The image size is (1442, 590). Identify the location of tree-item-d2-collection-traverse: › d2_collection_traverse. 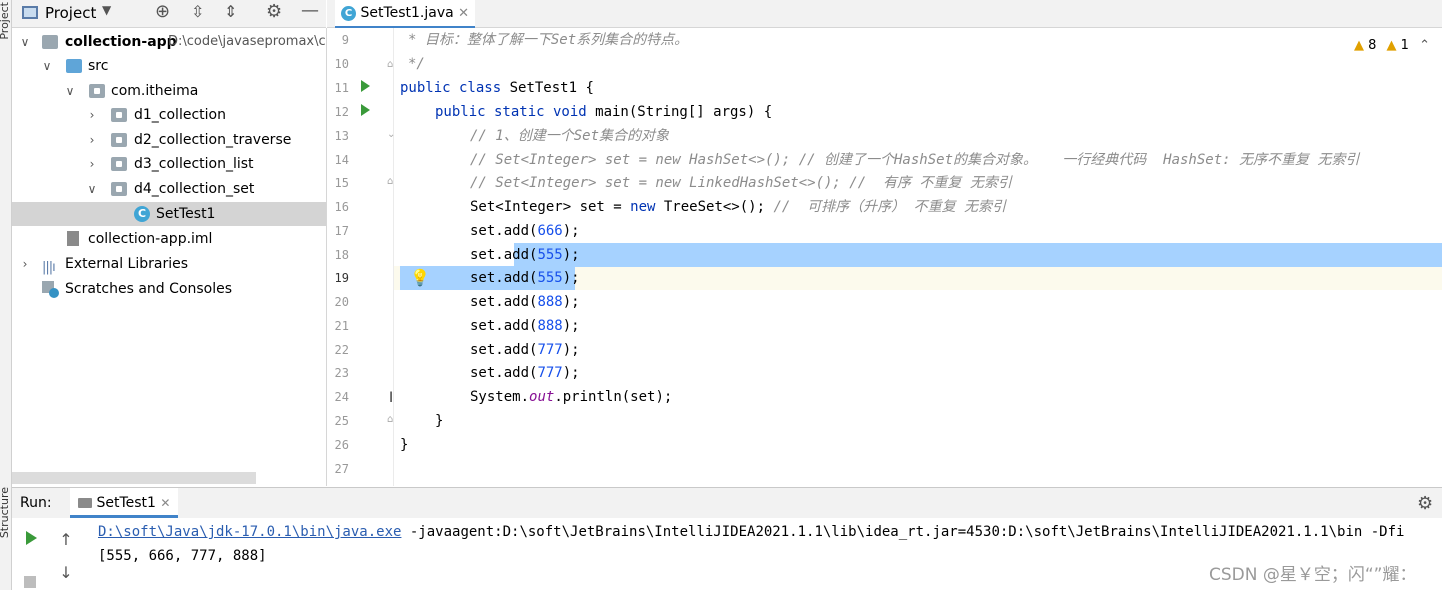
(169, 140).